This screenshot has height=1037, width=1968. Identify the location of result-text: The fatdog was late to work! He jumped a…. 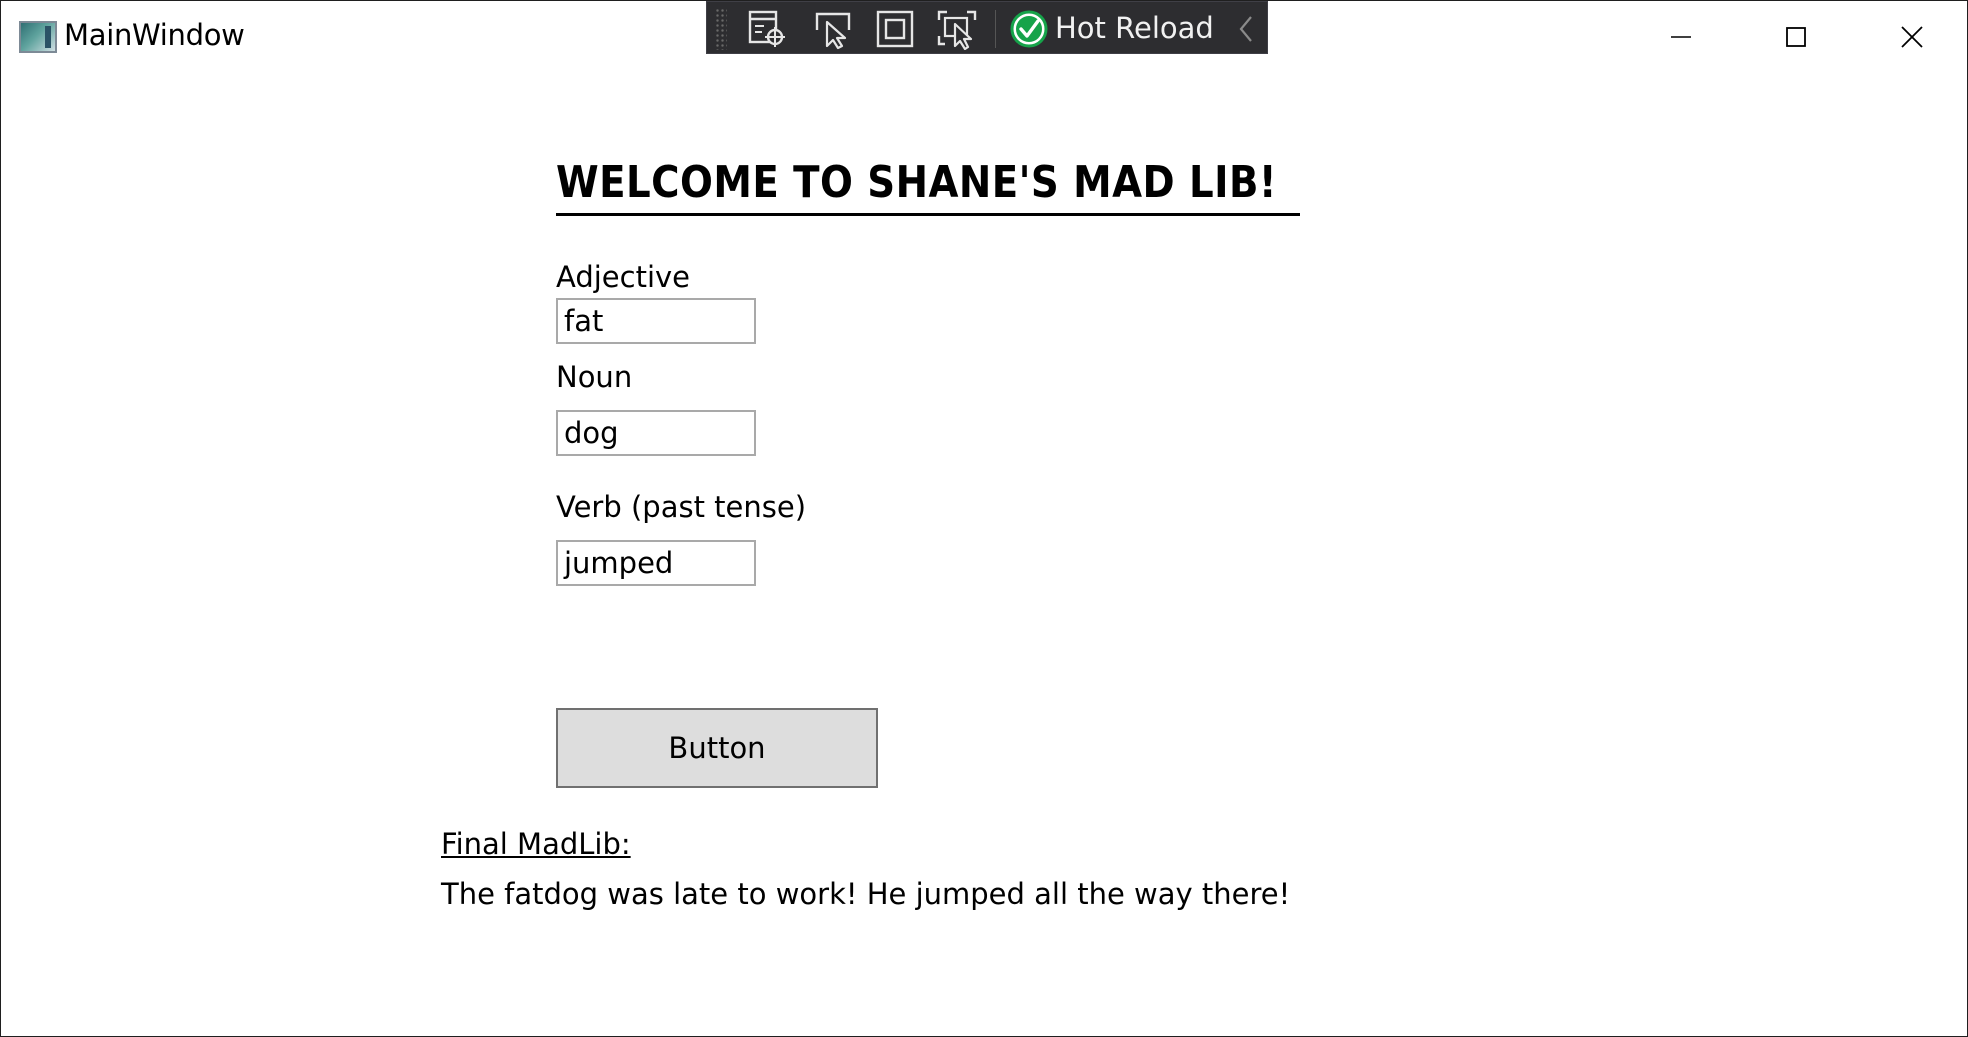
(866, 894).